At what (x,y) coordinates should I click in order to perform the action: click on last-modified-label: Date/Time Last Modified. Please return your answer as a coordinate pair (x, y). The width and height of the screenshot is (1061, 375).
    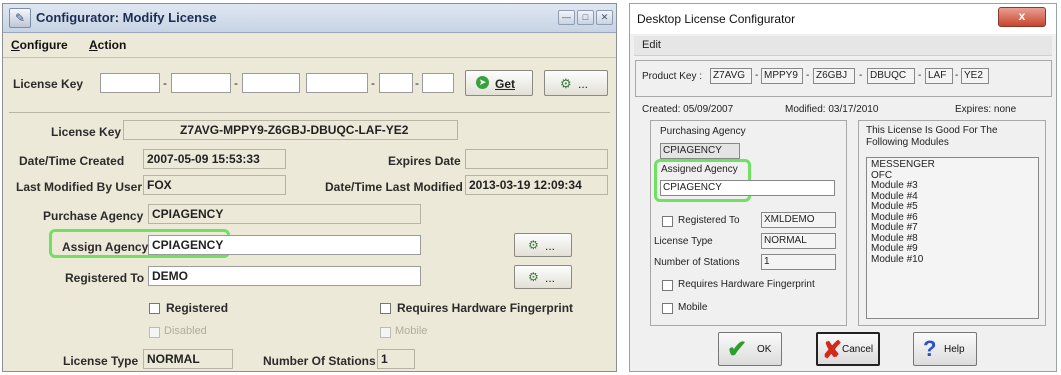
    Looking at the image, I should click on (394, 187).